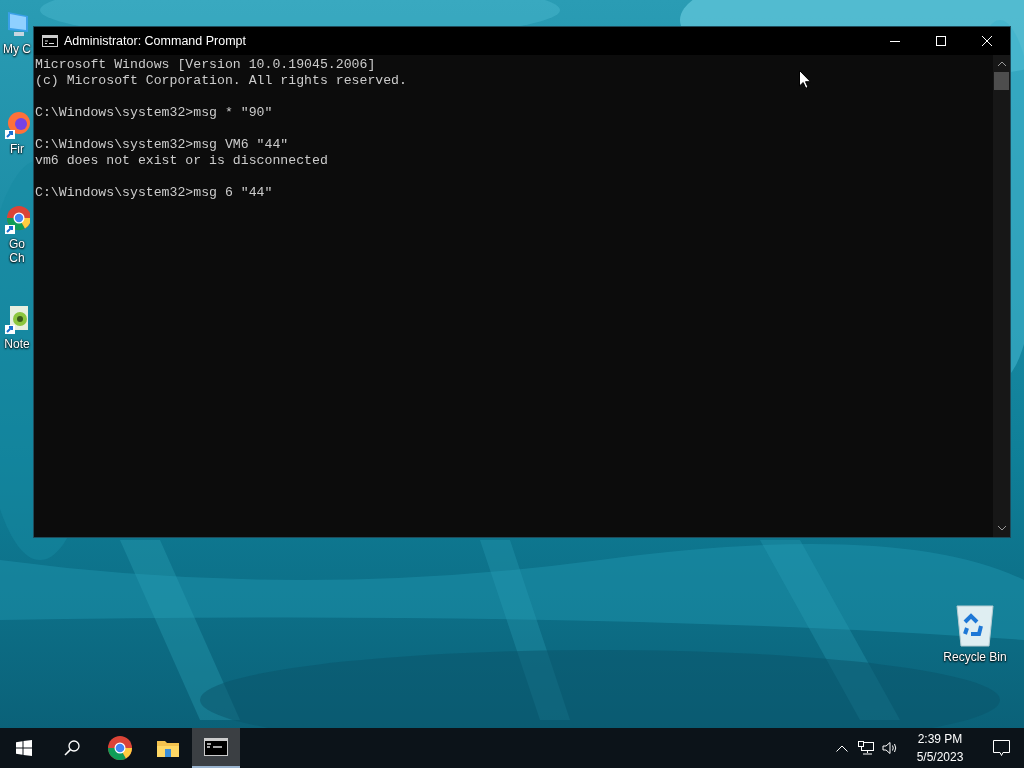 This screenshot has height=768, width=1024. I want to click on window-title: Administrator: Command Prompt, so click(155, 41).